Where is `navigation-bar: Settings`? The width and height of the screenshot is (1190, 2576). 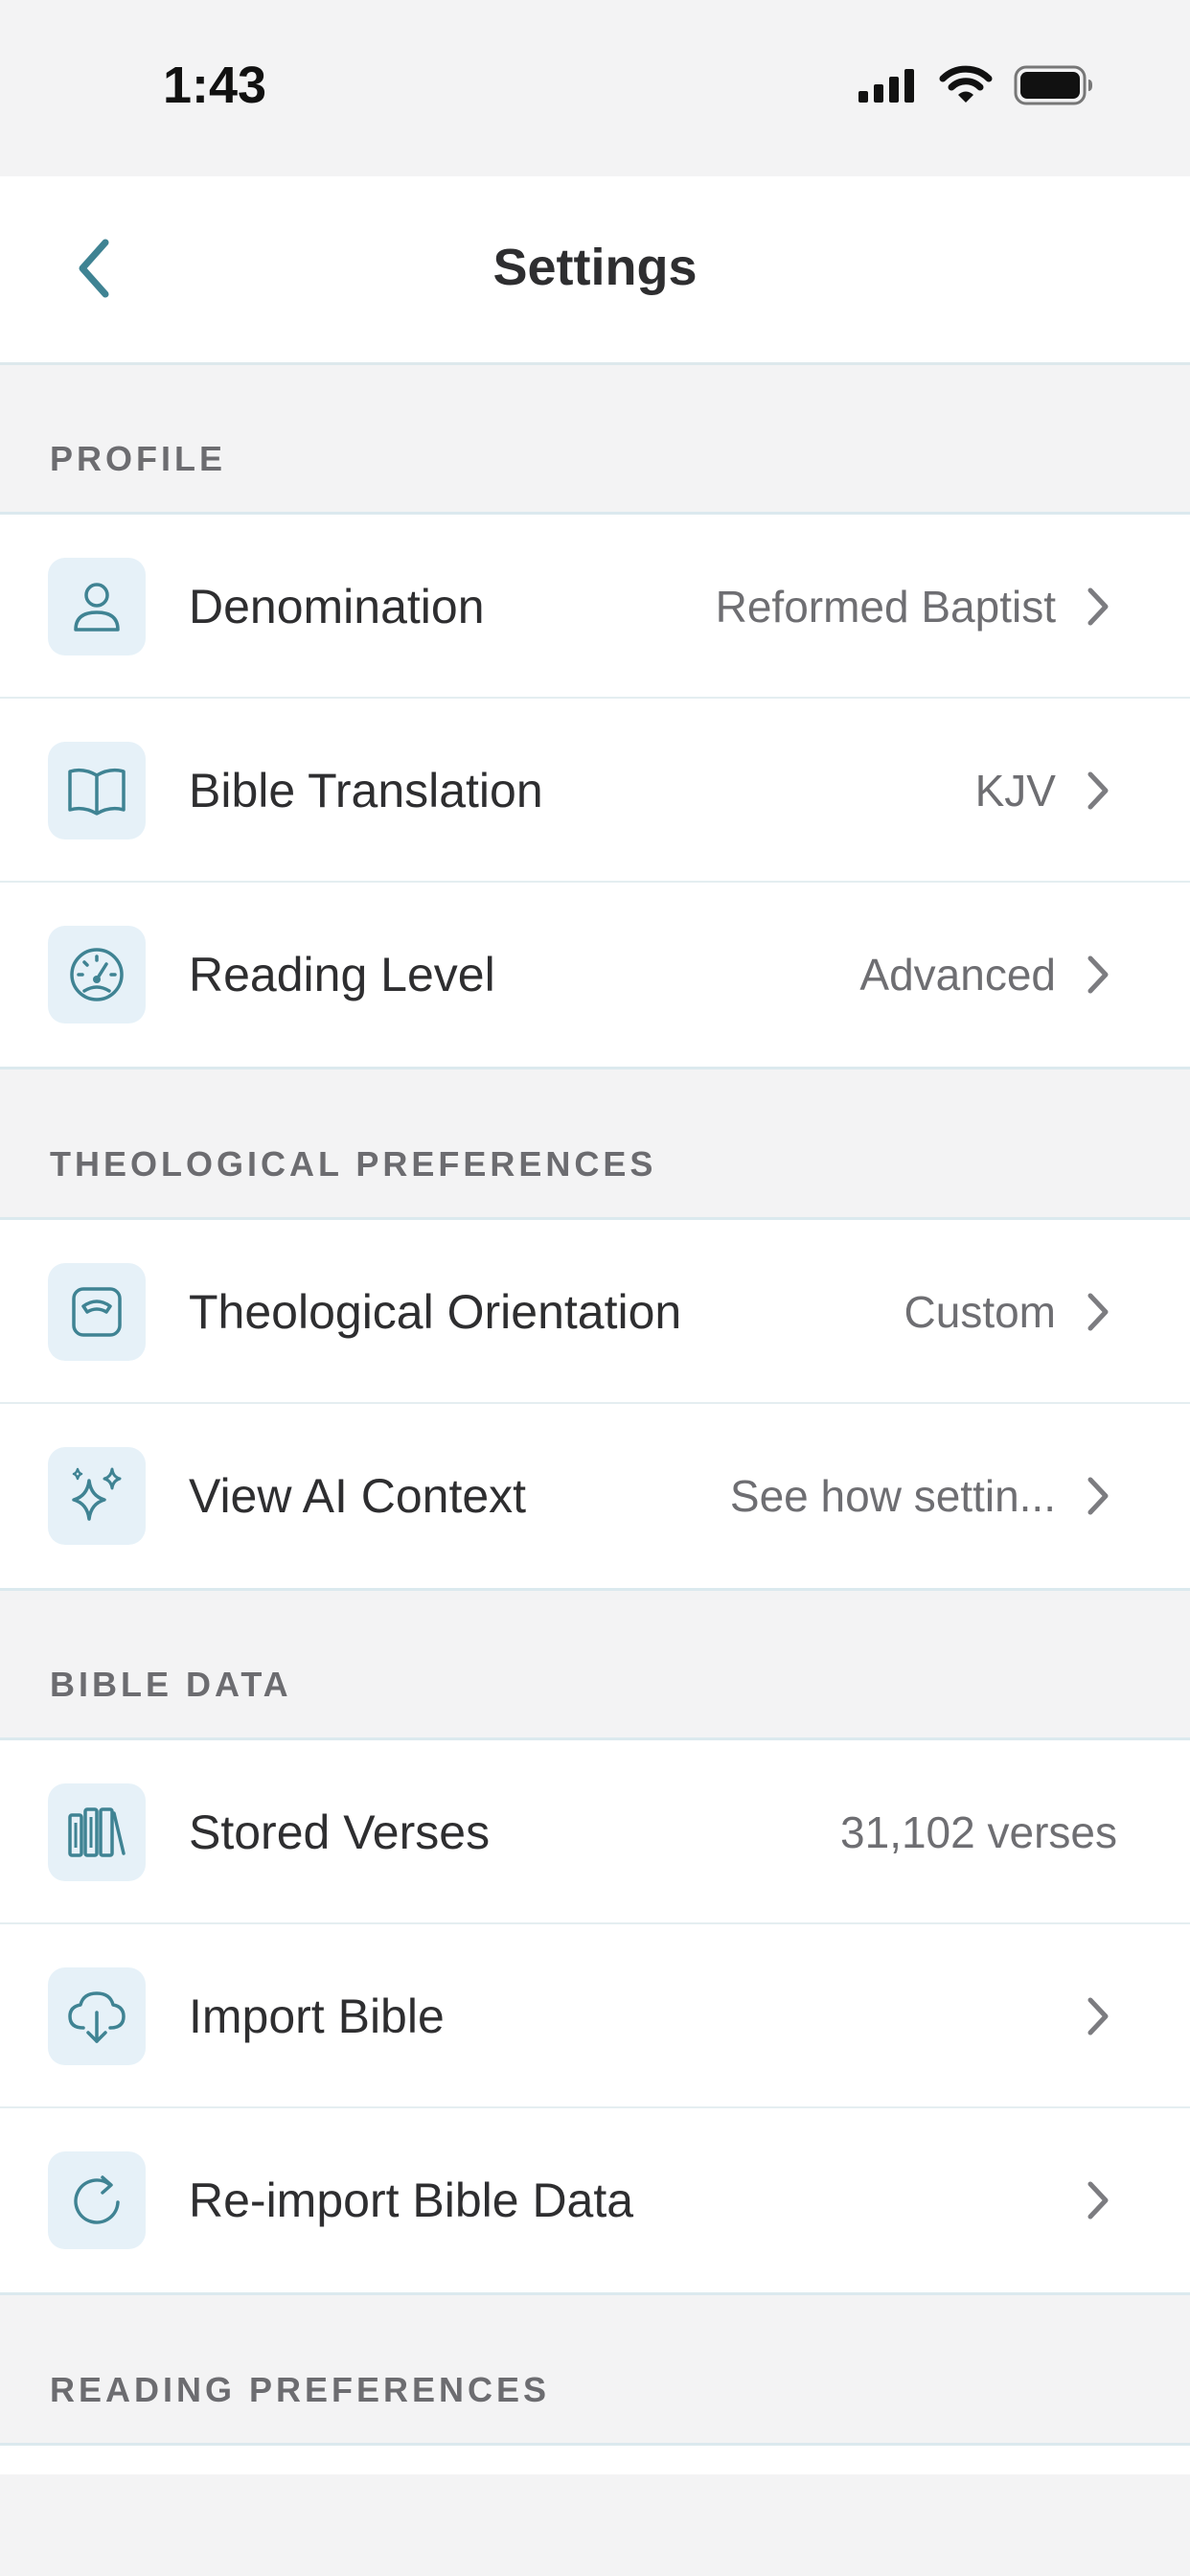
navigation-bar: Settings is located at coordinates (595, 270).